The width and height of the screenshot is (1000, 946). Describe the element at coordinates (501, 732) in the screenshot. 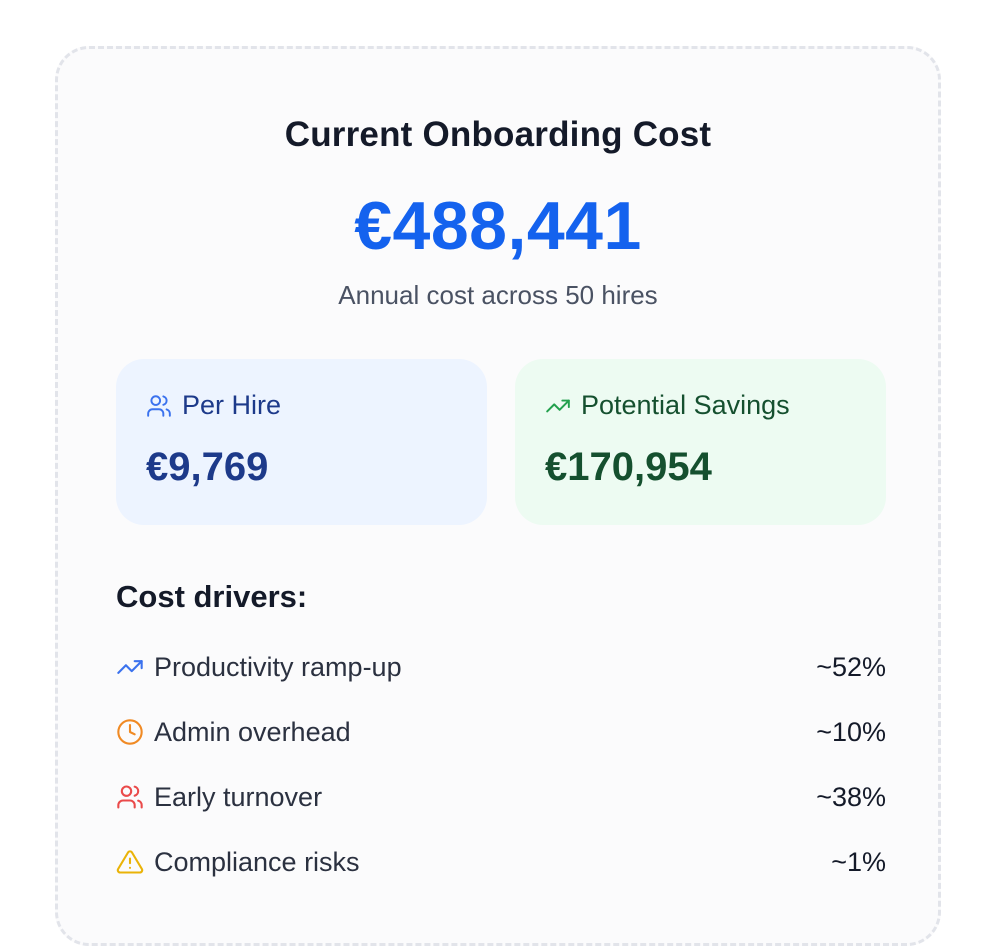

I see `cost-driver-admin: Admin overhead ~10%` at that location.